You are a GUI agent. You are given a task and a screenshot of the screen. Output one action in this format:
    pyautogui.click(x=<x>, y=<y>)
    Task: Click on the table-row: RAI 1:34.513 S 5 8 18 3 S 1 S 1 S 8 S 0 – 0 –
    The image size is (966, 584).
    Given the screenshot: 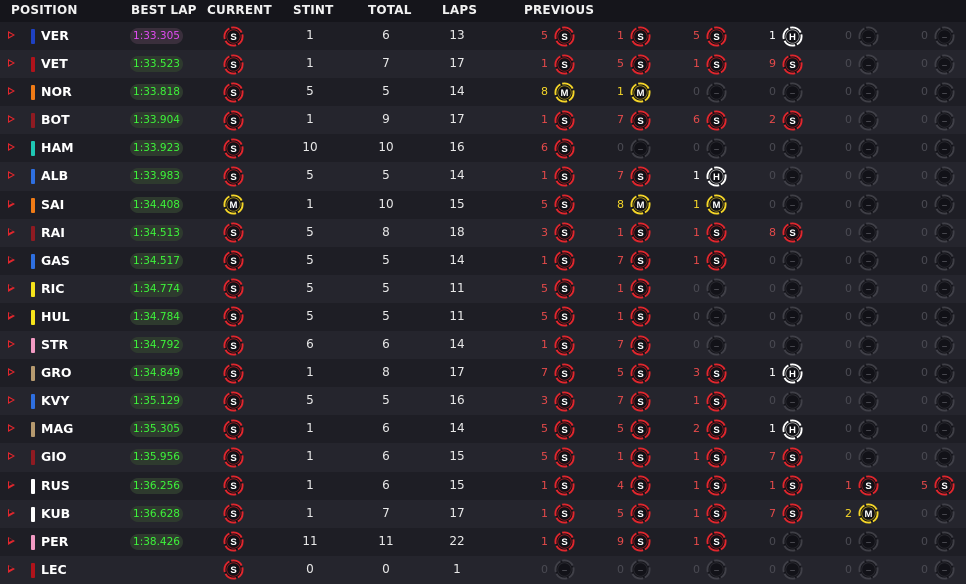 What is the action you would take?
    pyautogui.click(x=483, y=232)
    